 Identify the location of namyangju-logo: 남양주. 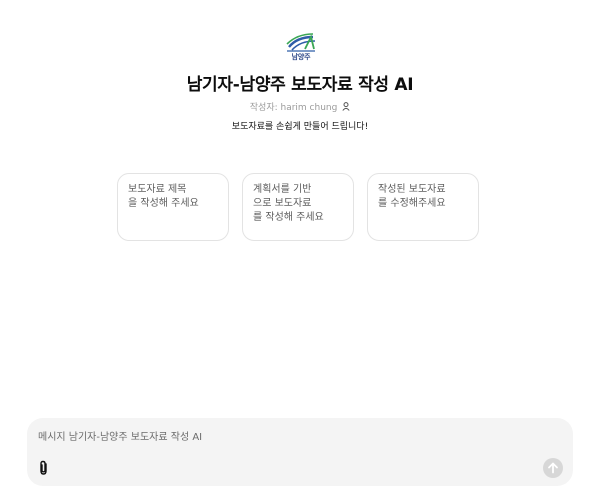
(301, 48).